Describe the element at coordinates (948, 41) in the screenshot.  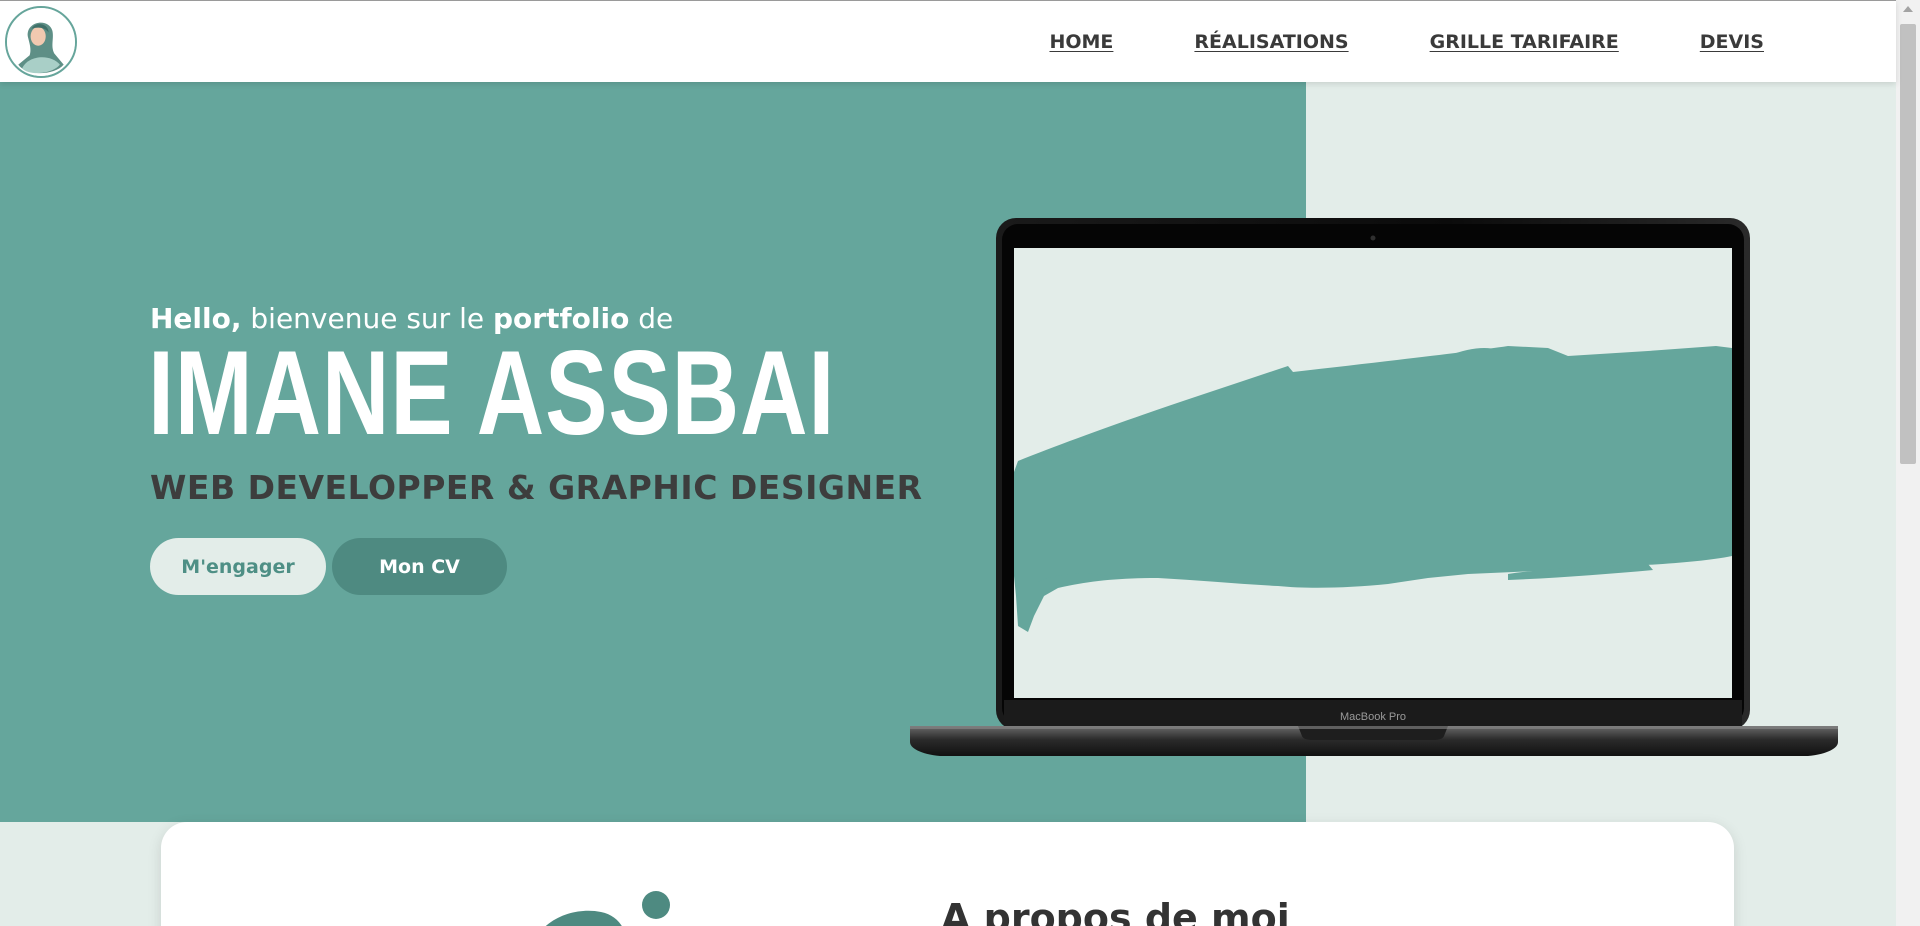
I see `site-header: HOME RÉALISATIONS GRILLE TARIFAIRE DEVIS` at that location.